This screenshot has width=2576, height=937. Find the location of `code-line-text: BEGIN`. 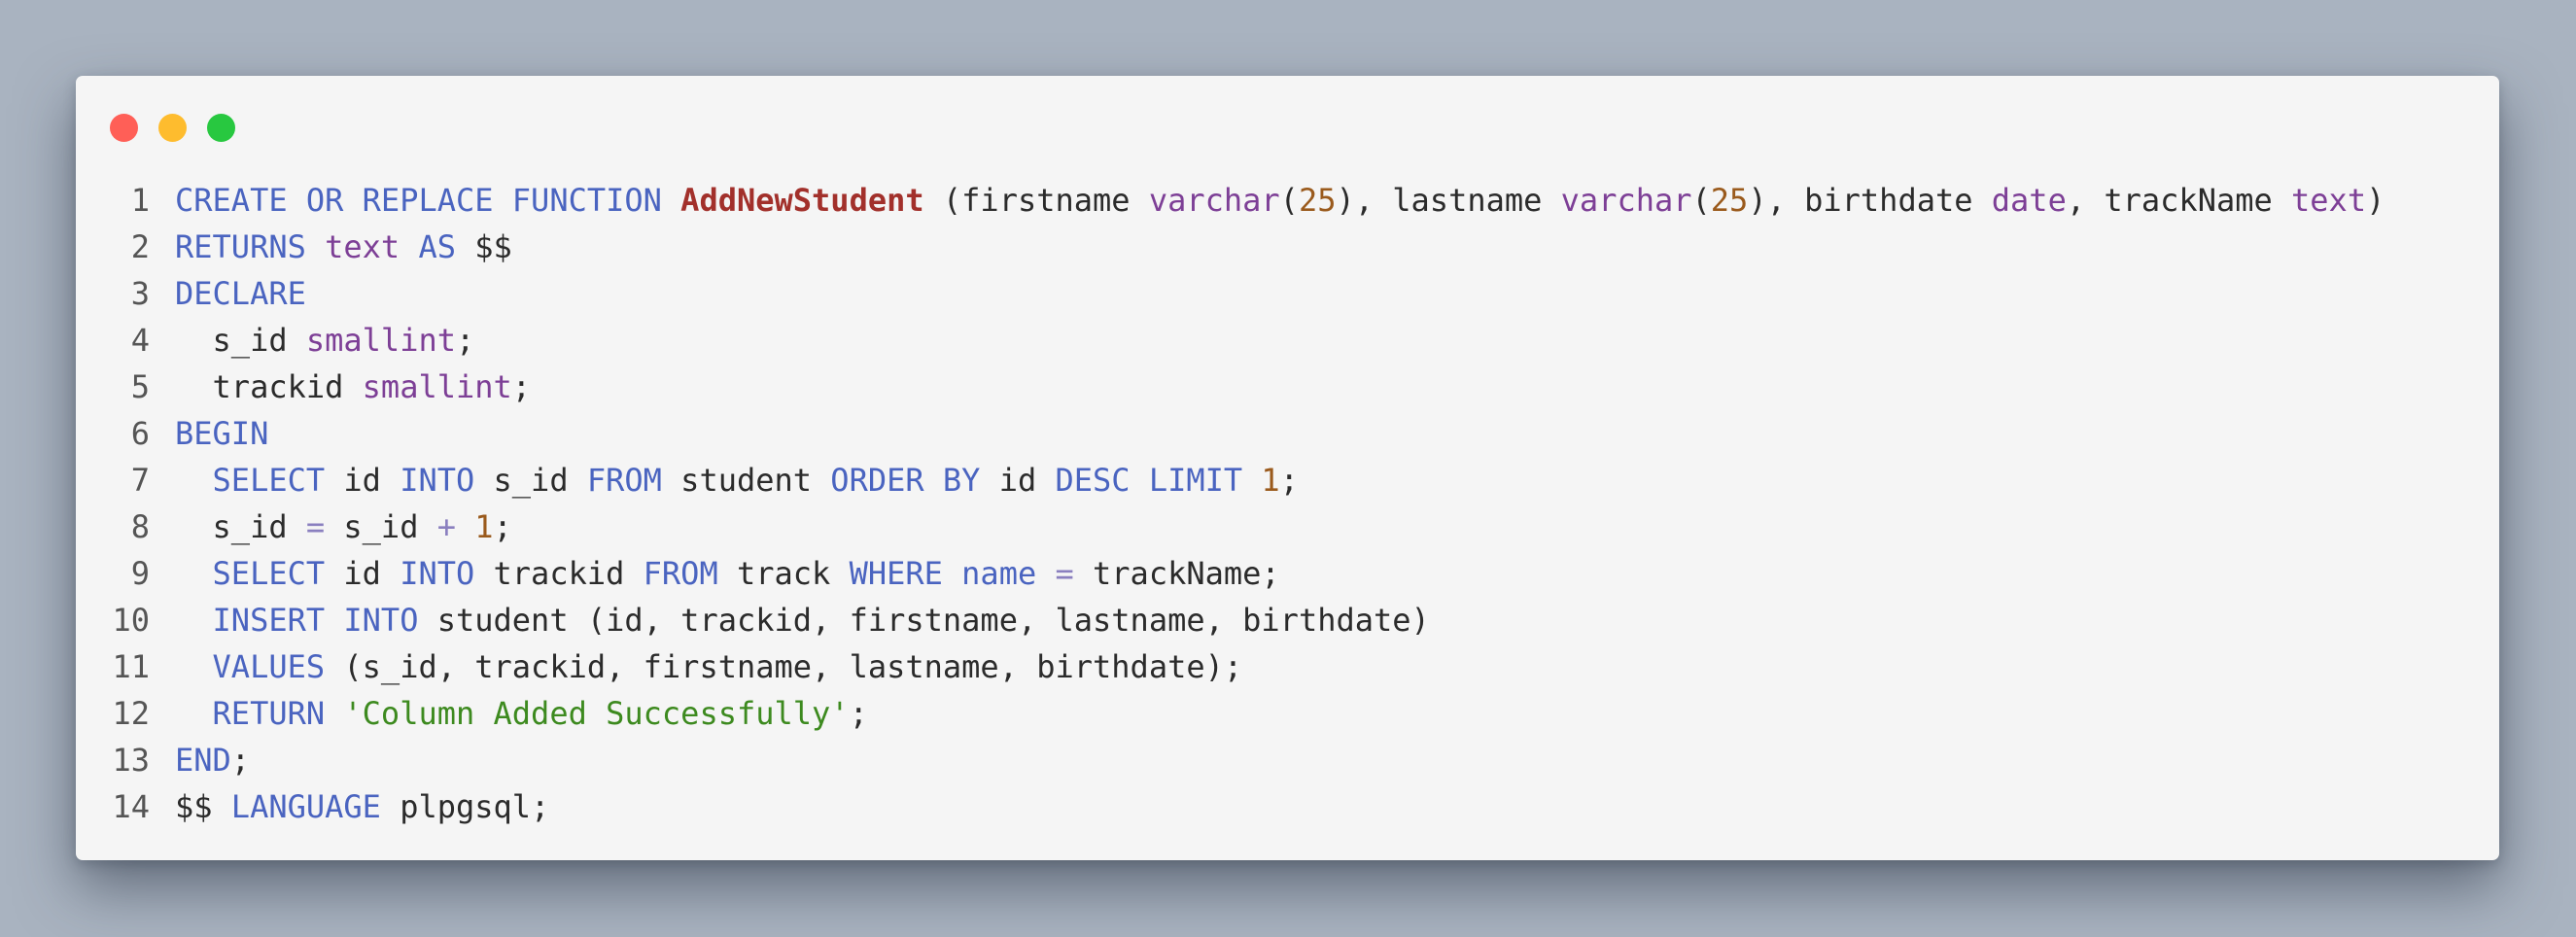

code-line-text: BEGIN is located at coordinates (222, 433).